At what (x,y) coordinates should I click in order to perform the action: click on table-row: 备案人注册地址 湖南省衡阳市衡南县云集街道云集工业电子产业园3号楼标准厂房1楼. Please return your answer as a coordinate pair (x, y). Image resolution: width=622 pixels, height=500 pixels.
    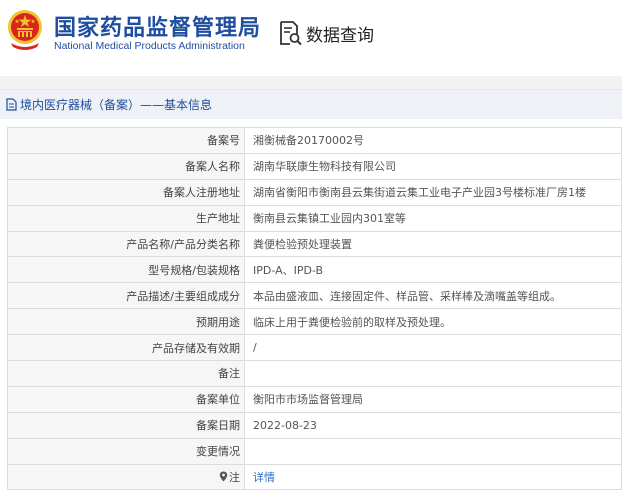
    Looking at the image, I should click on (314, 192).